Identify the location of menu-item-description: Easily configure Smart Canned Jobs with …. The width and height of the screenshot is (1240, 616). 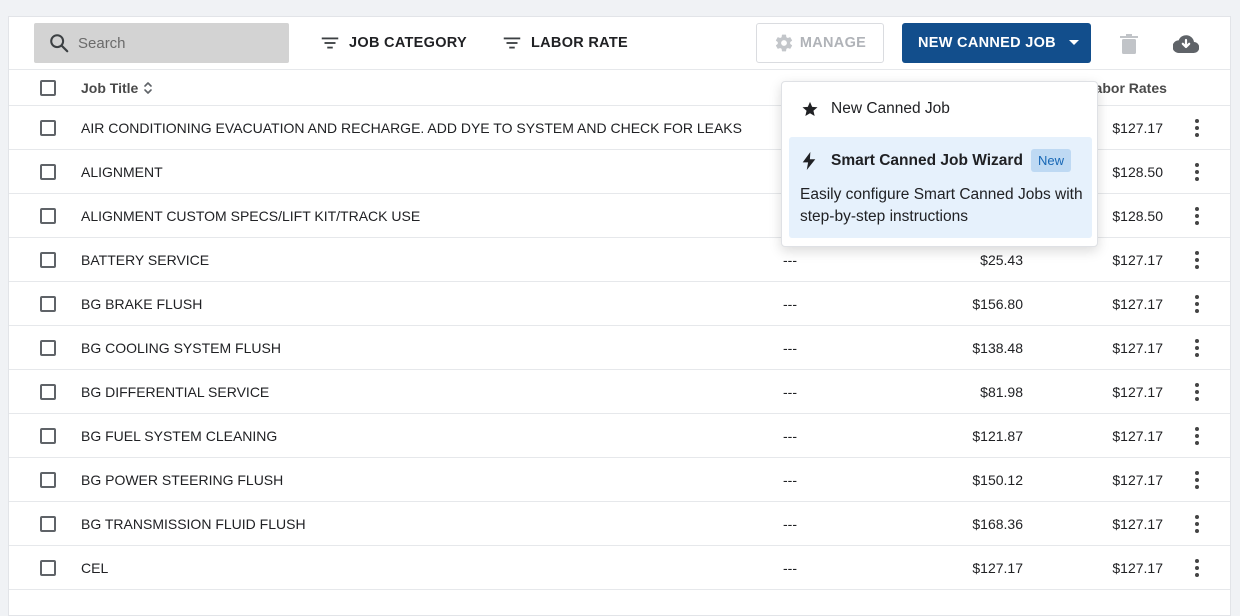
(941, 205).